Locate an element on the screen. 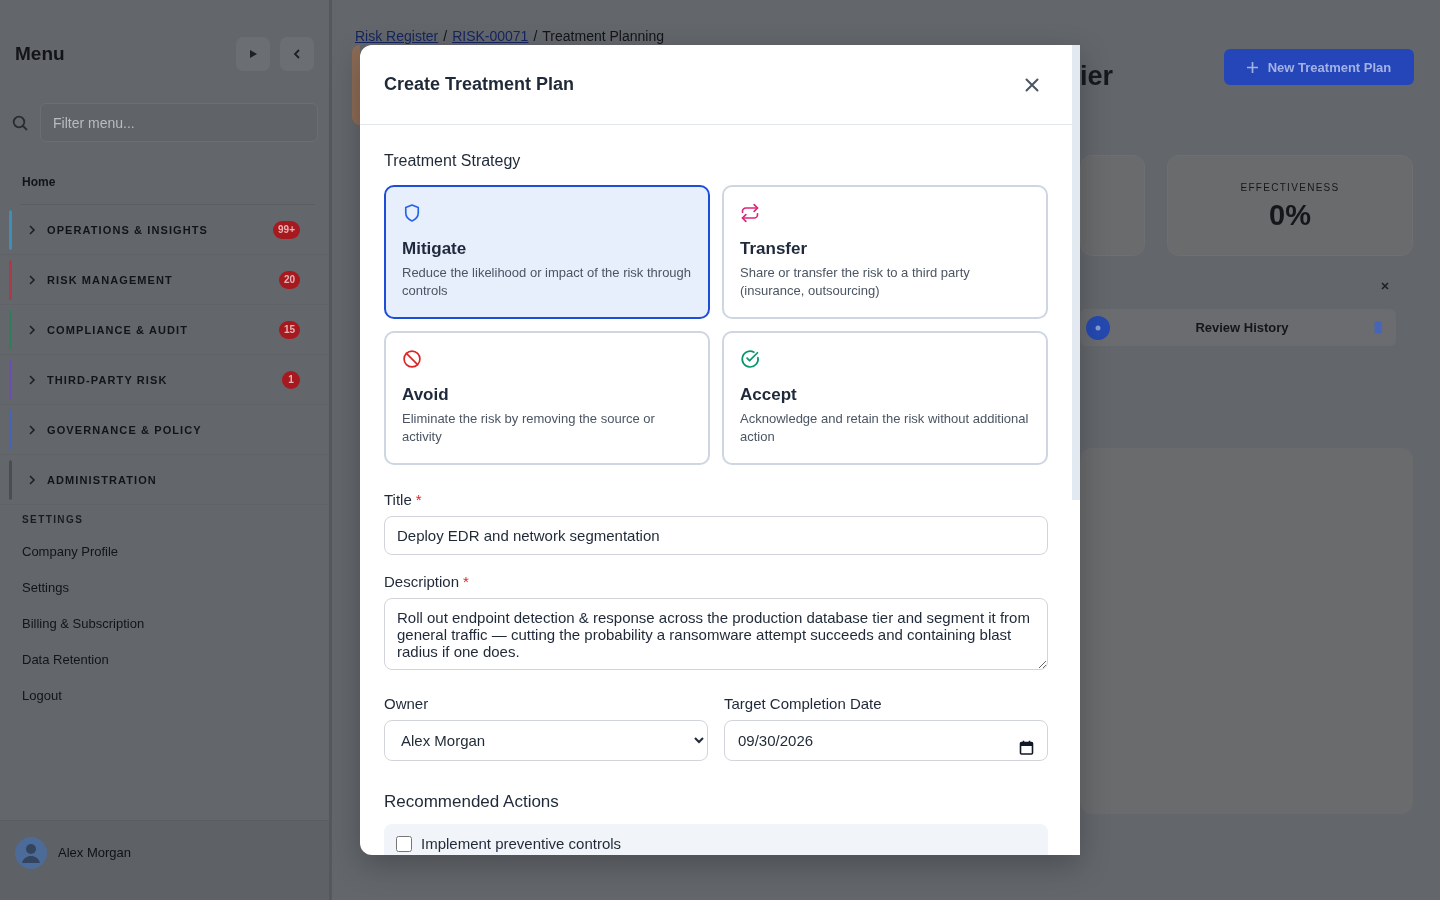 This screenshot has width=1440, height=900. strategy-name: Transfer is located at coordinates (774, 249).